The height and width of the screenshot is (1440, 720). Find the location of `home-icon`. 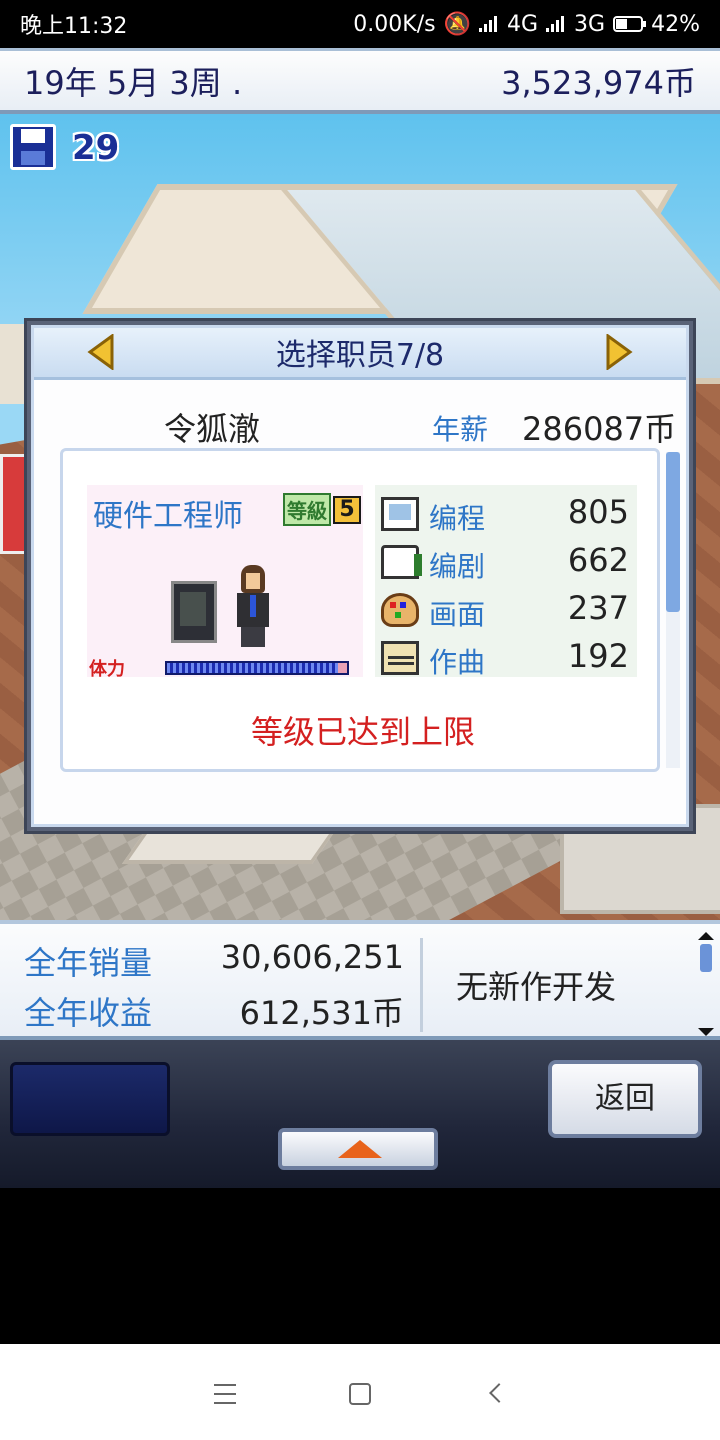

home-icon is located at coordinates (360, 1394).